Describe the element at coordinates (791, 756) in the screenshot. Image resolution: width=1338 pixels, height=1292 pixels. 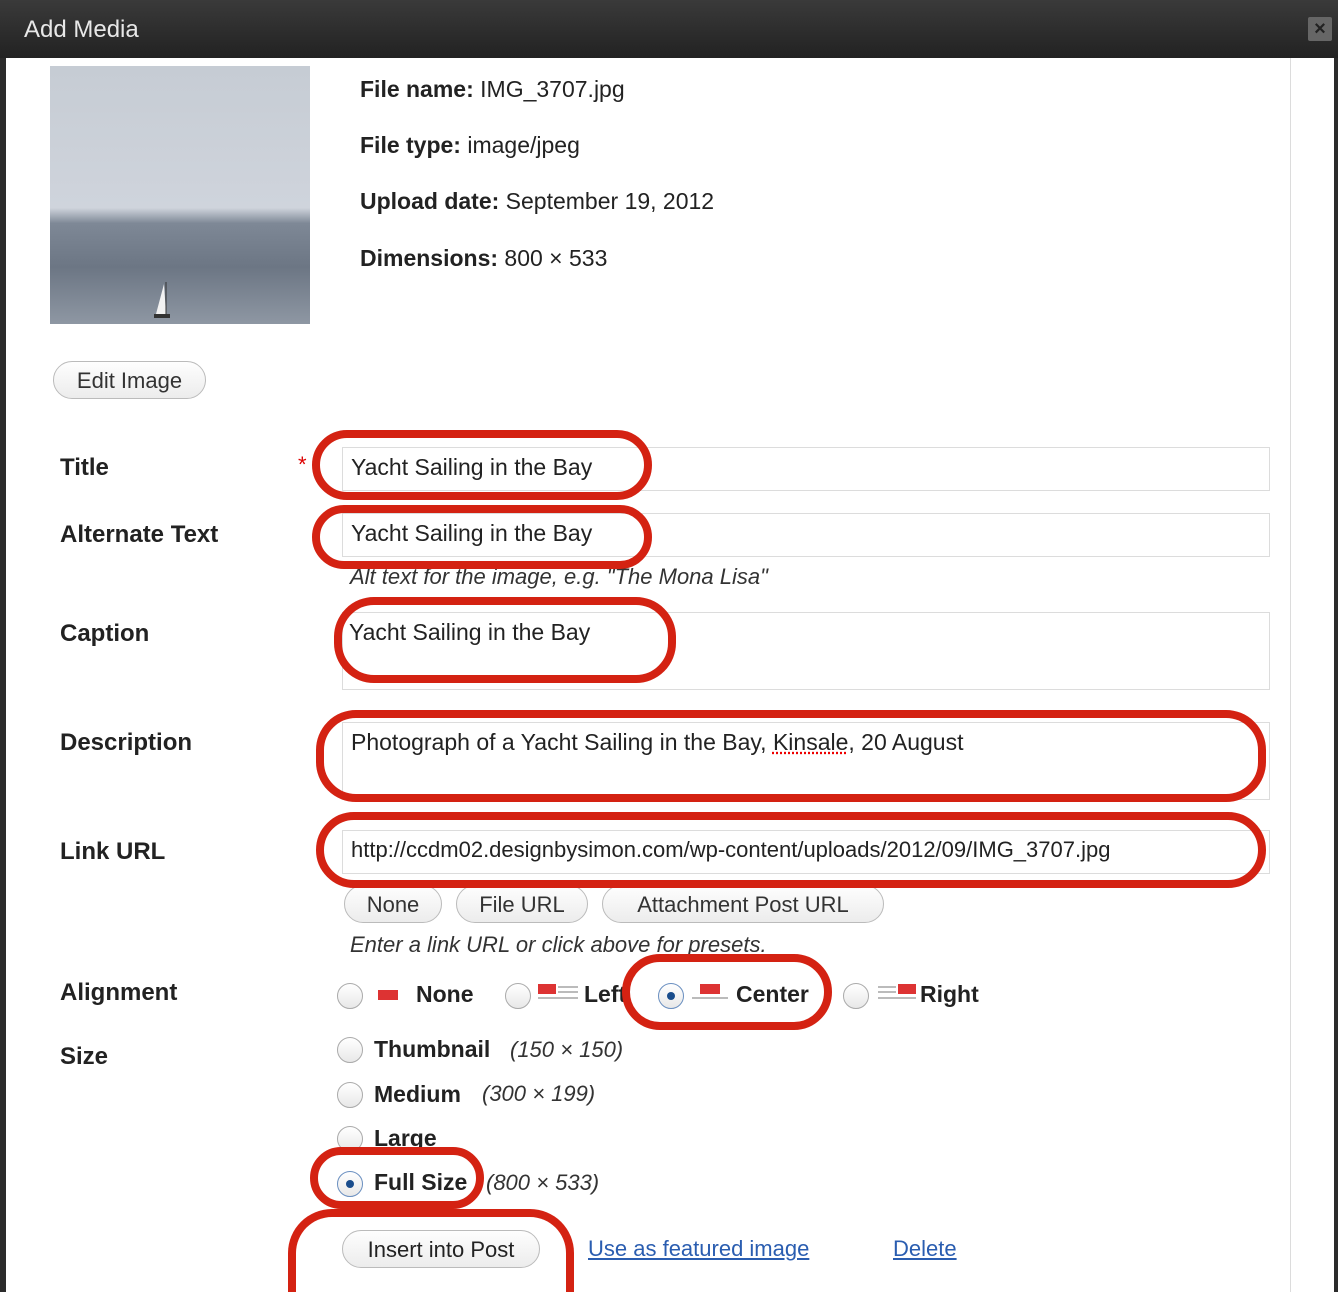
I see `annotation-description` at that location.